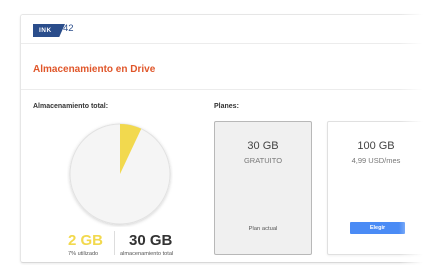 The image size is (427, 265). I want to click on plan-card-current: 30 GB GRATUITO Plan actual, so click(263, 188).